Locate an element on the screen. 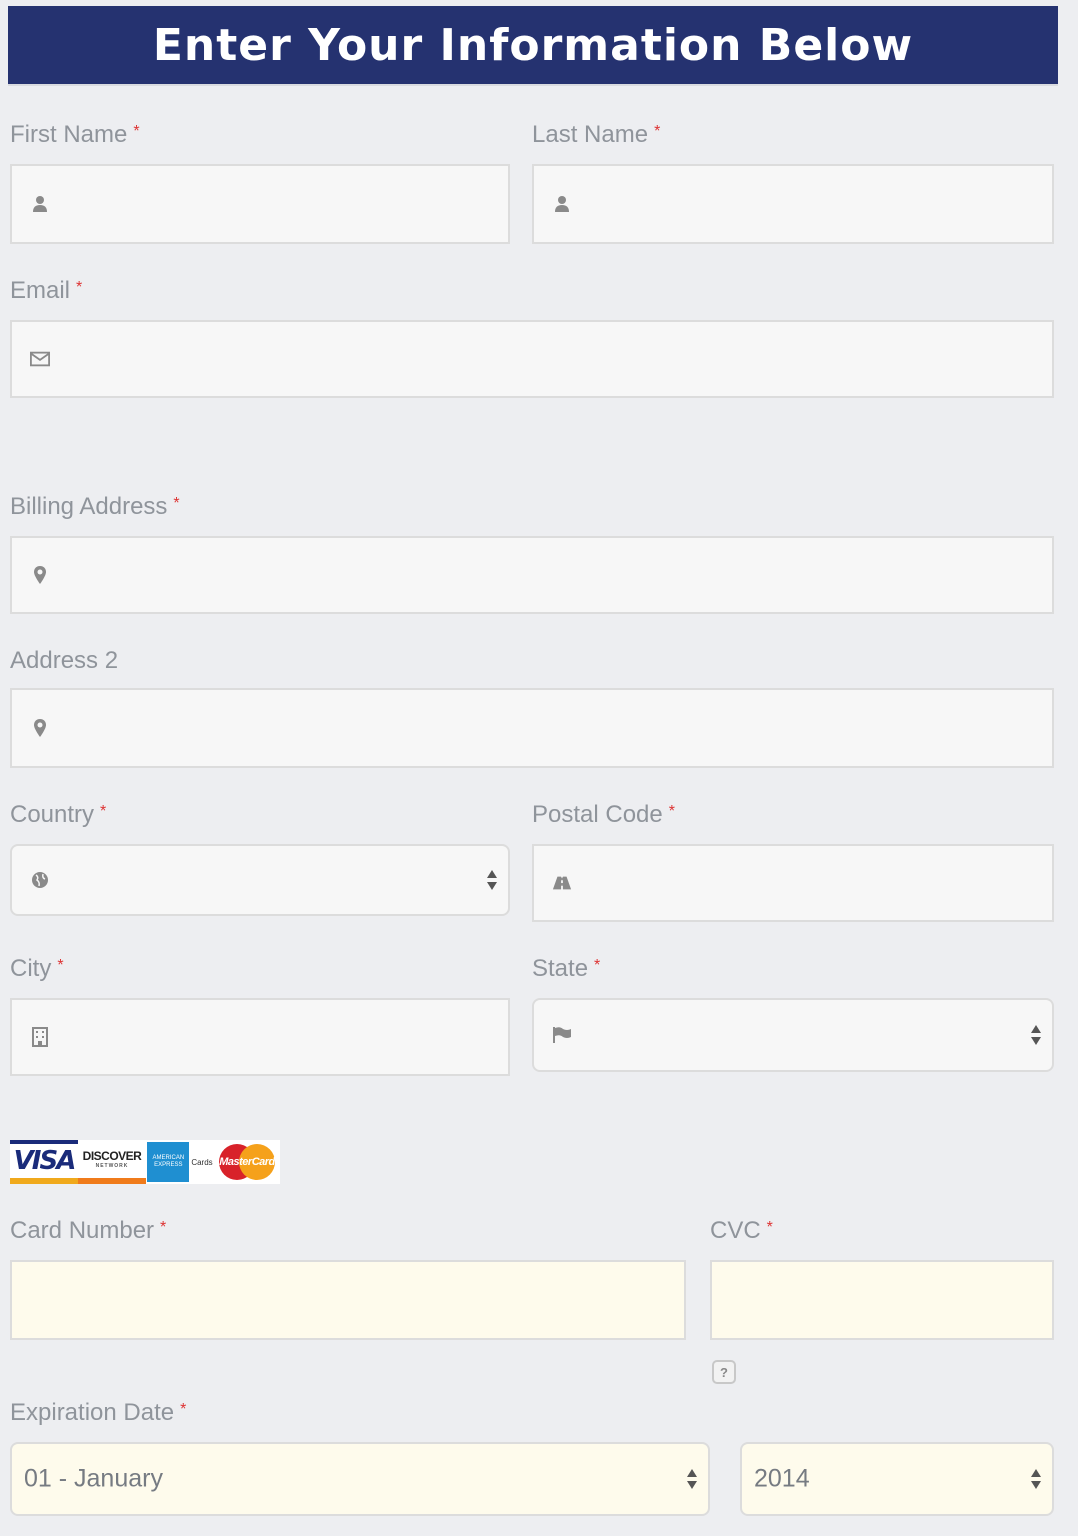 Image resolution: width=1078 pixels, height=1536 pixels. expiration-month-select: 01 - January is located at coordinates (360, 1479).